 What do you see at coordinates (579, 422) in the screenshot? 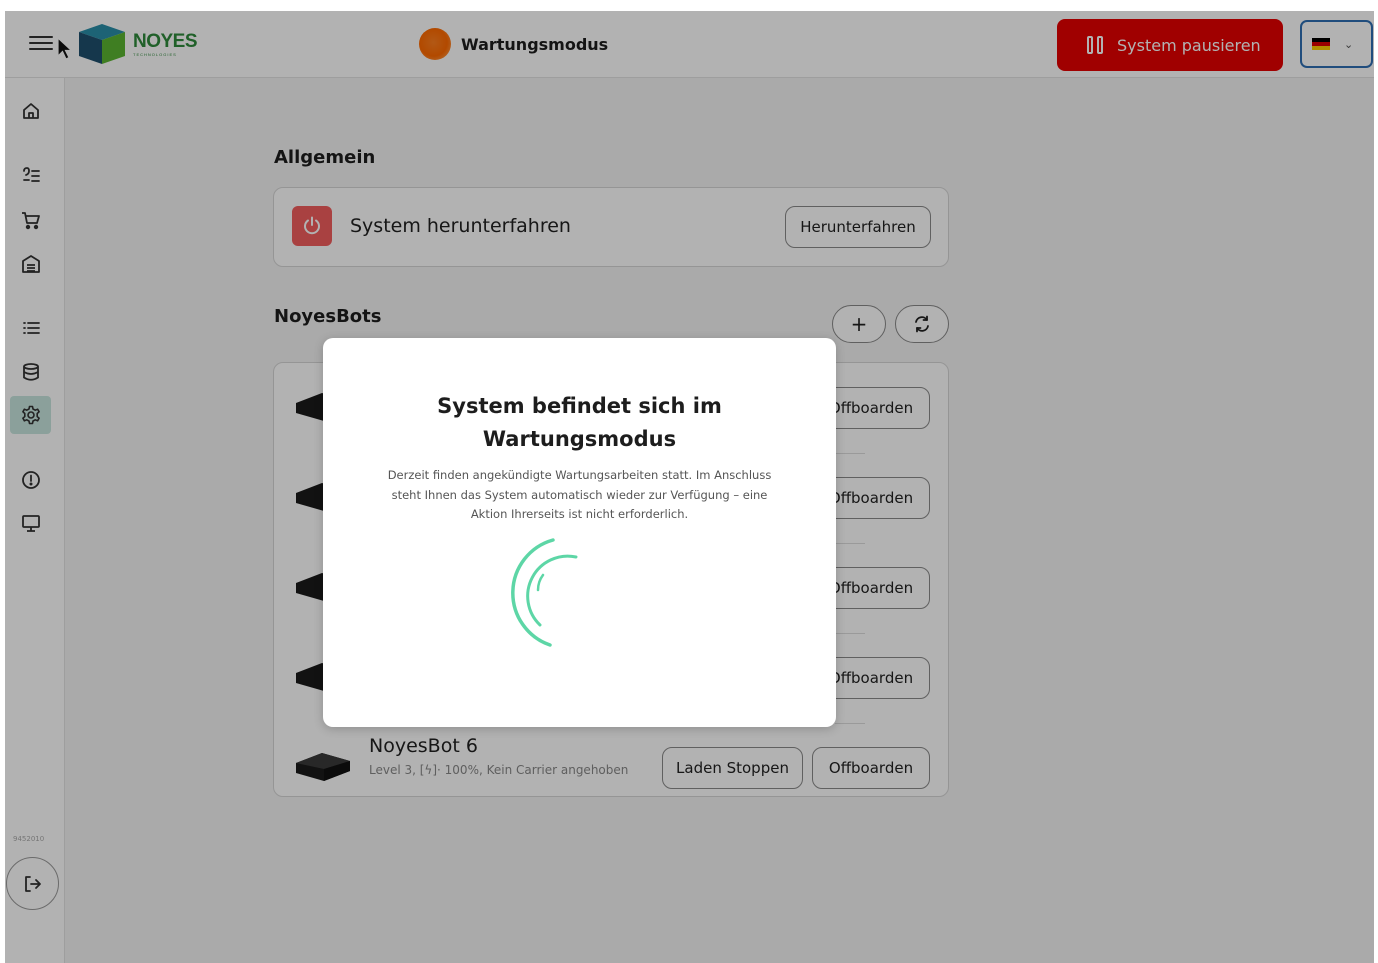
I see `dialog-title: System befindet sich im Wartungsmodus` at bounding box center [579, 422].